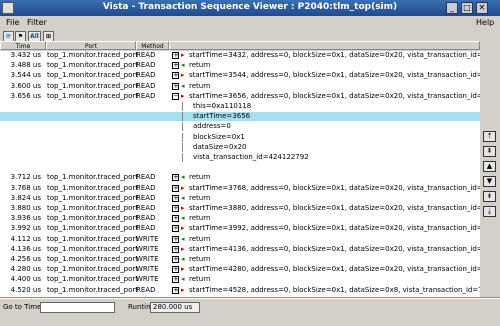 The image size is (500, 326). Describe the element at coordinates (240, 167) in the screenshot. I see `blank-row` at that location.